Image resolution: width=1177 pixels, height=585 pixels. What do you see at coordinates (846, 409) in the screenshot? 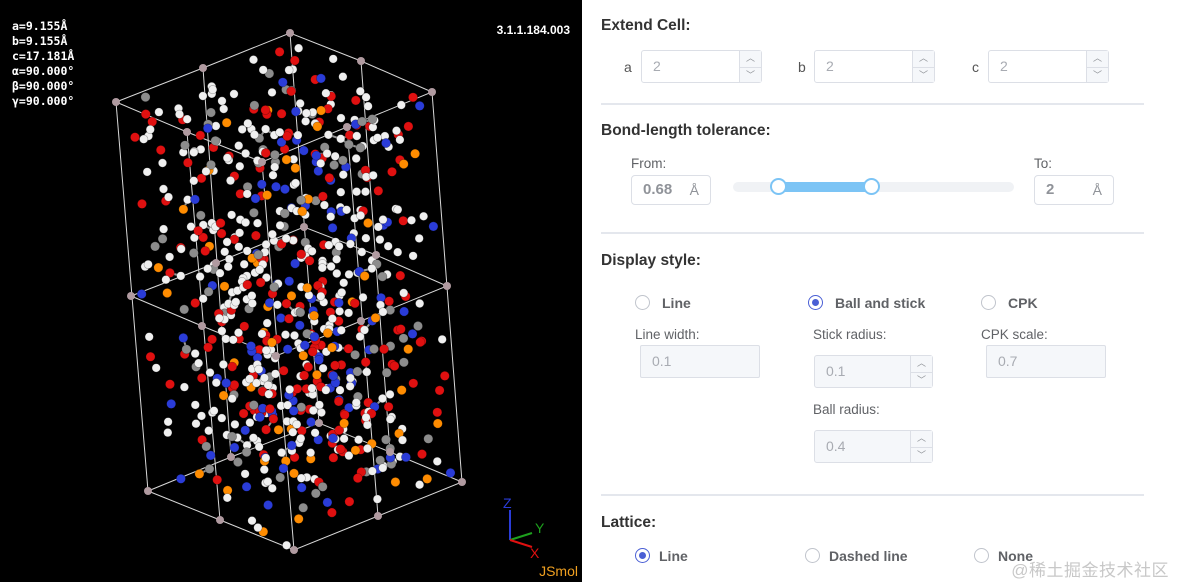
I see `ball-radius-label: Ball radius:` at bounding box center [846, 409].